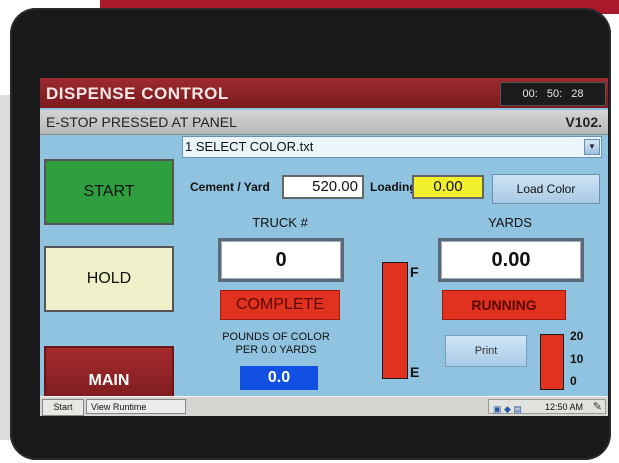  I want to click on yards-field: 0.00, so click(511, 260).